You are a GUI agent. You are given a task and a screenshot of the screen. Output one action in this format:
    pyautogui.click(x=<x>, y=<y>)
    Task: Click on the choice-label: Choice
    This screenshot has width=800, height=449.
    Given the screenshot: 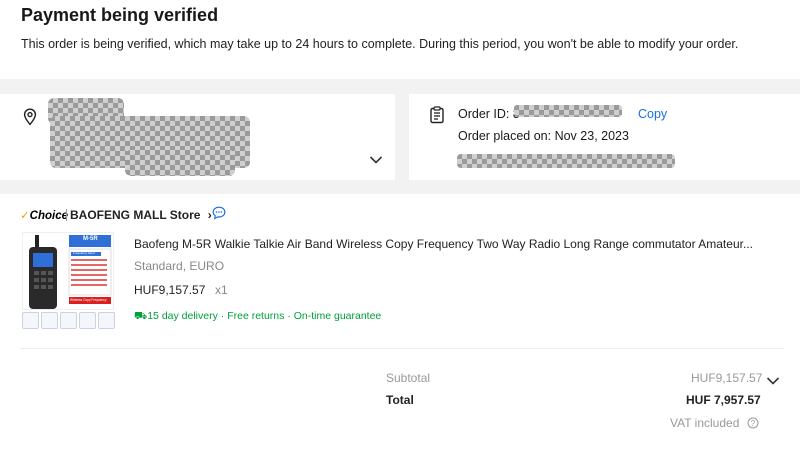 What is the action you would take?
    pyautogui.click(x=48, y=216)
    